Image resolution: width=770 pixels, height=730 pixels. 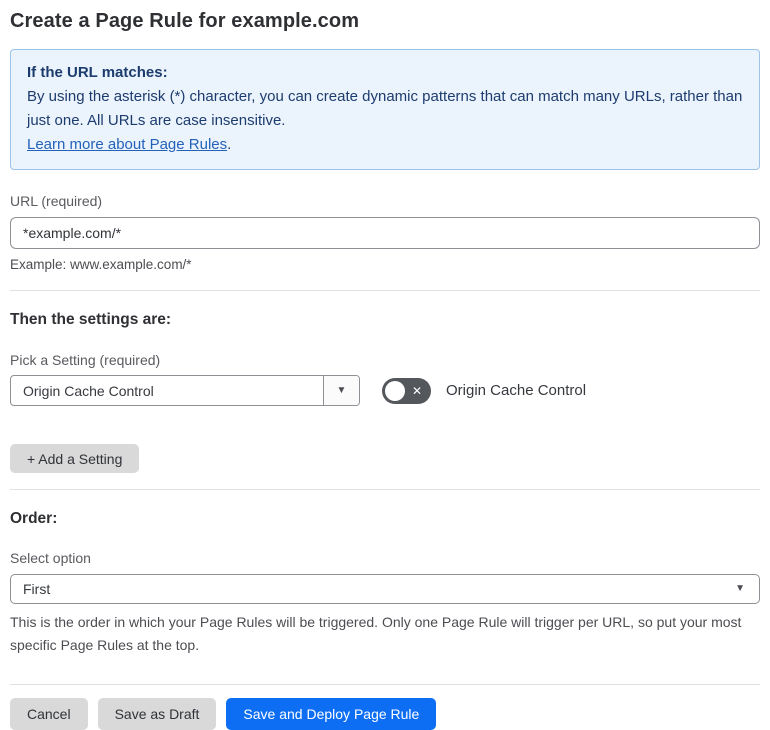 What do you see at coordinates (37, 589) in the screenshot?
I see `order-select-value: First` at bounding box center [37, 589].